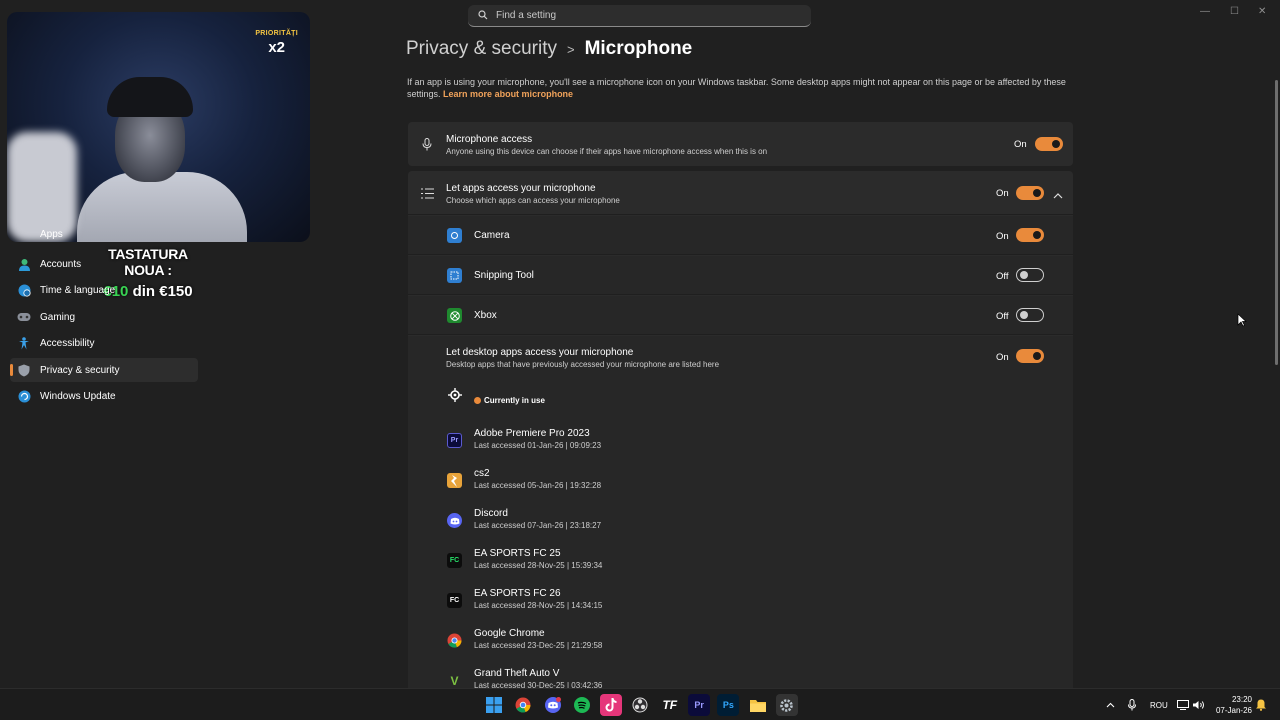 The image size is (1280, 720). What do you see at coordinates (758, 705) in the screenshot?
I see `file-explorer-icon` at bounding box center [758, 705].